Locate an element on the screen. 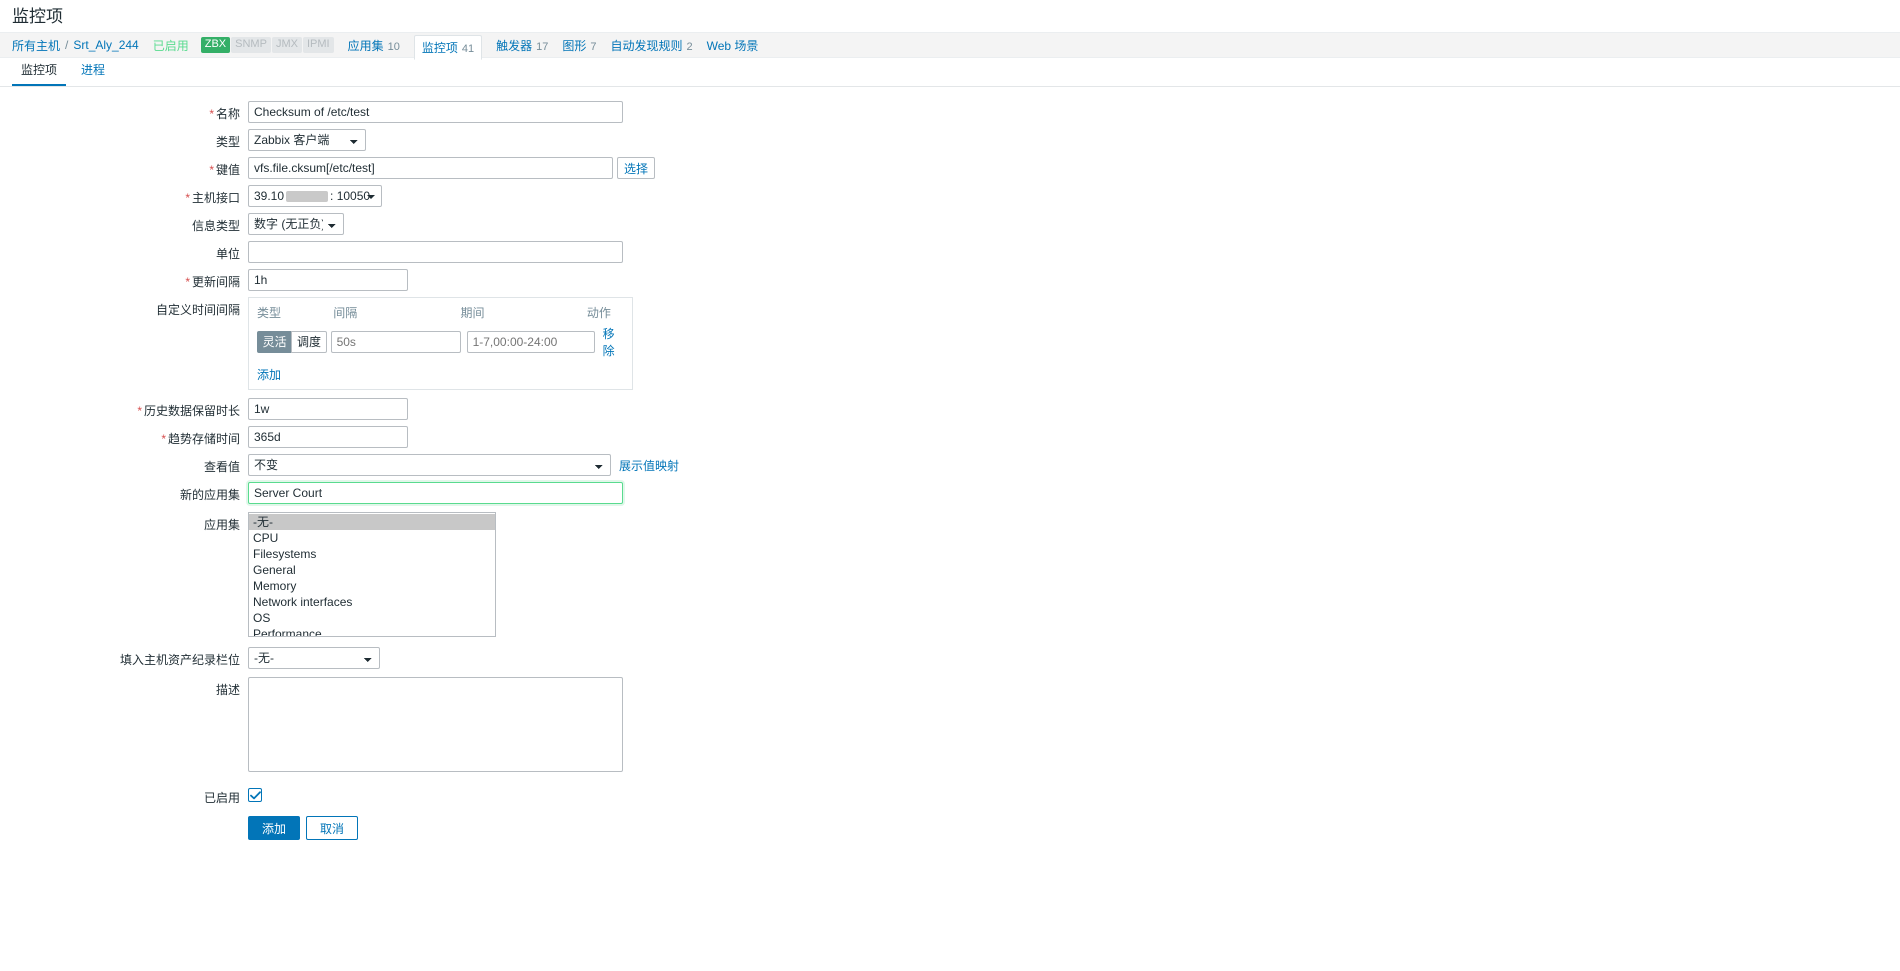  tab-processes: 进程 is located at coordinates (93, 71).